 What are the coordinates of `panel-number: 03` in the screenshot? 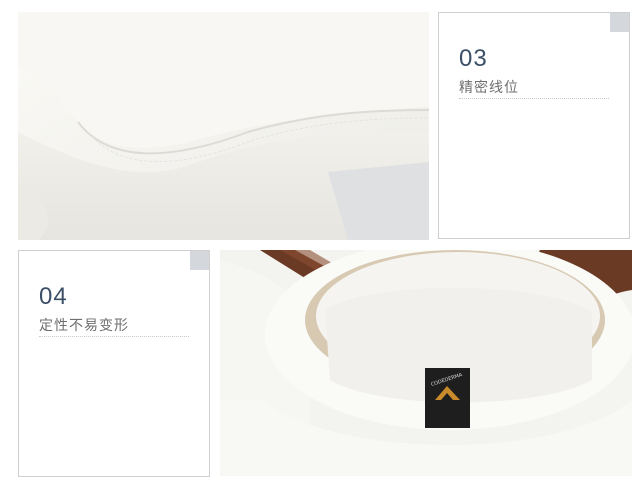 It's located at (473, 58).